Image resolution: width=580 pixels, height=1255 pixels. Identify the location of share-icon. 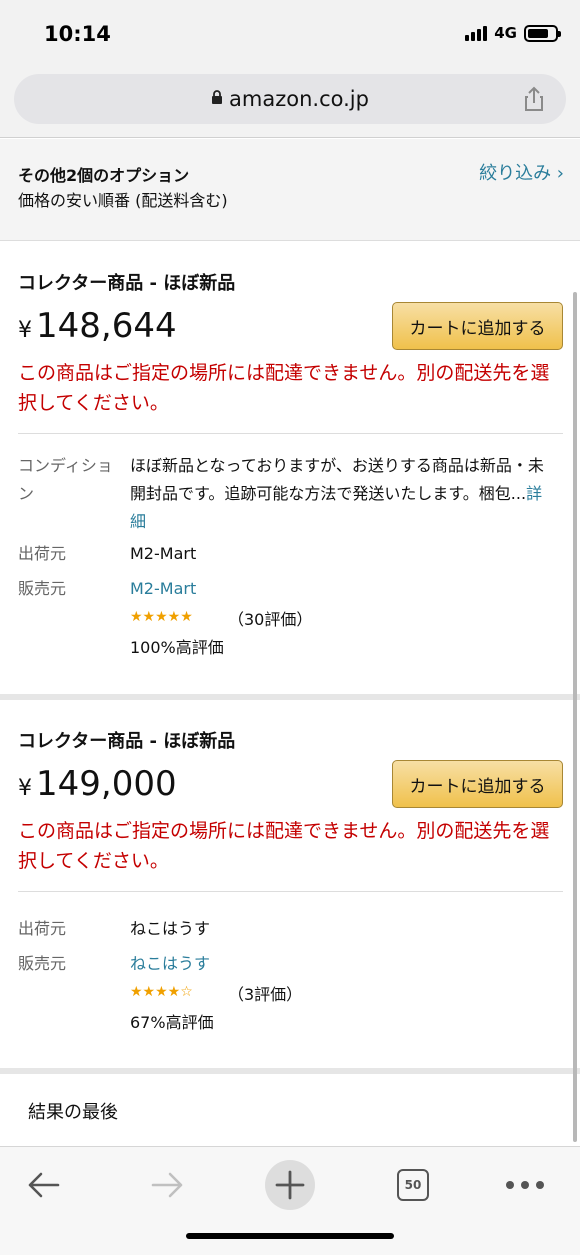
(534, 99).